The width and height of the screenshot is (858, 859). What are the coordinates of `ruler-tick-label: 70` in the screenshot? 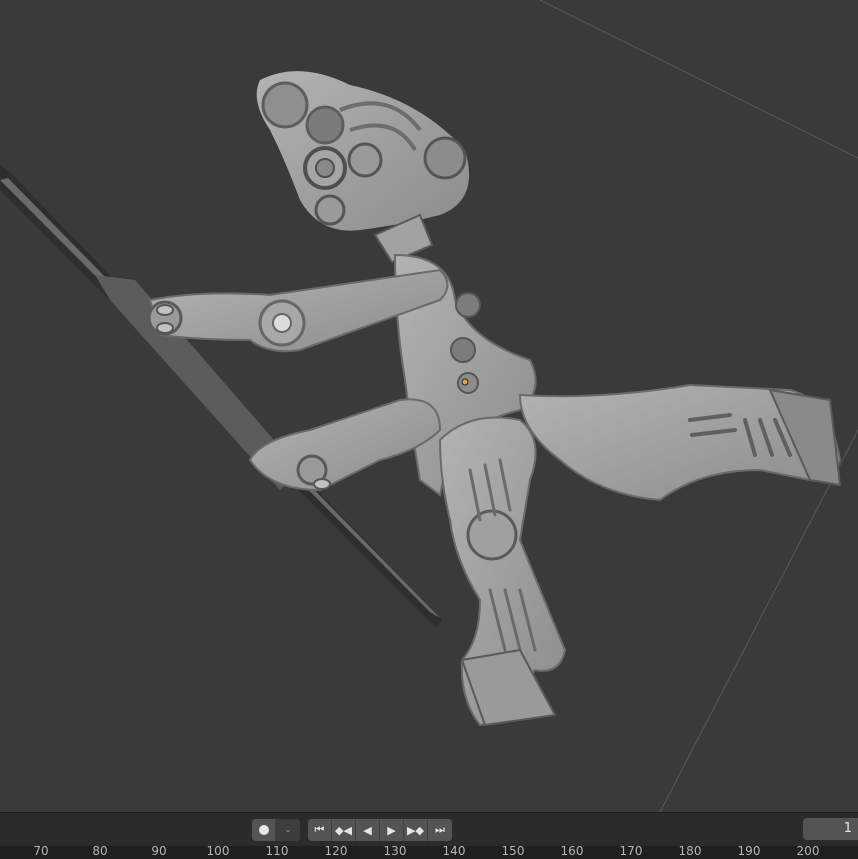 It's located at (41, 852).